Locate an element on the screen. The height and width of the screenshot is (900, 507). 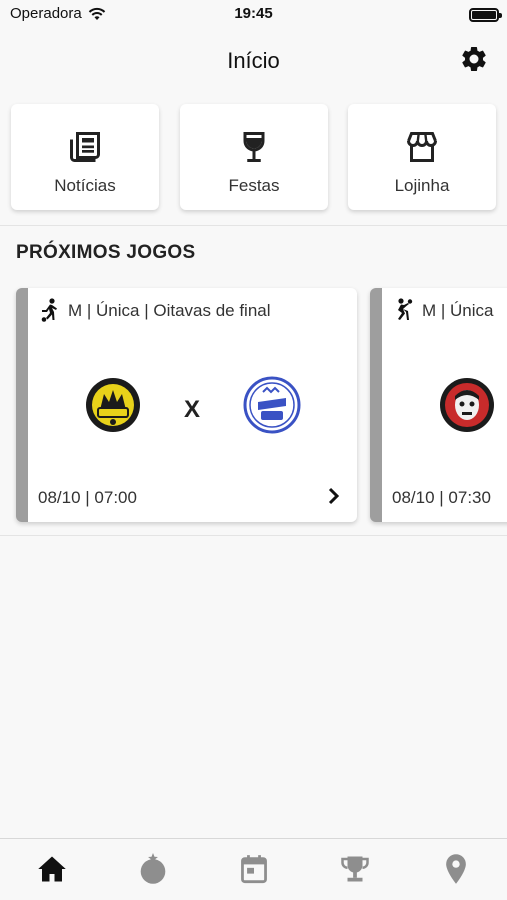
trophy-icon is located at coordinates (355, 869).